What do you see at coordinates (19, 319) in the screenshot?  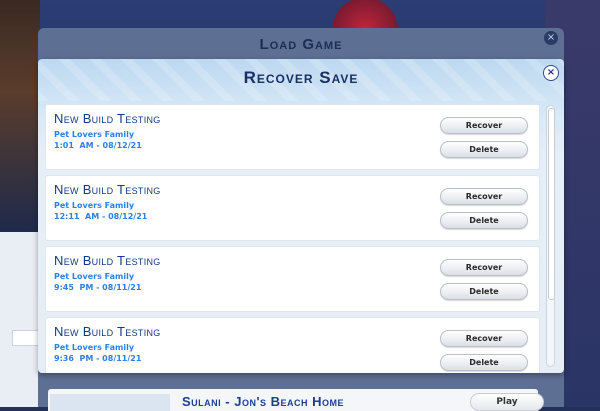 I see `background-left-panel` at bounding box center [19, 319].